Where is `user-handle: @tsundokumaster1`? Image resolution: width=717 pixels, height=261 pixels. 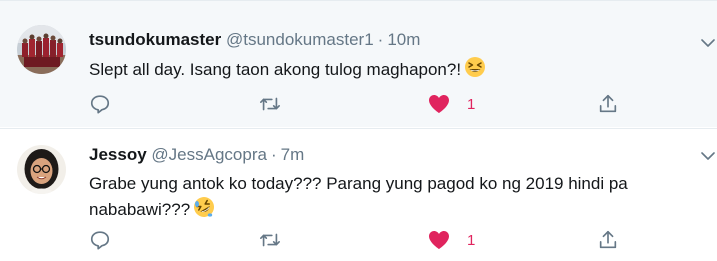
user-handle: @tsundokumaster1 is located at coordinates (300, 39).